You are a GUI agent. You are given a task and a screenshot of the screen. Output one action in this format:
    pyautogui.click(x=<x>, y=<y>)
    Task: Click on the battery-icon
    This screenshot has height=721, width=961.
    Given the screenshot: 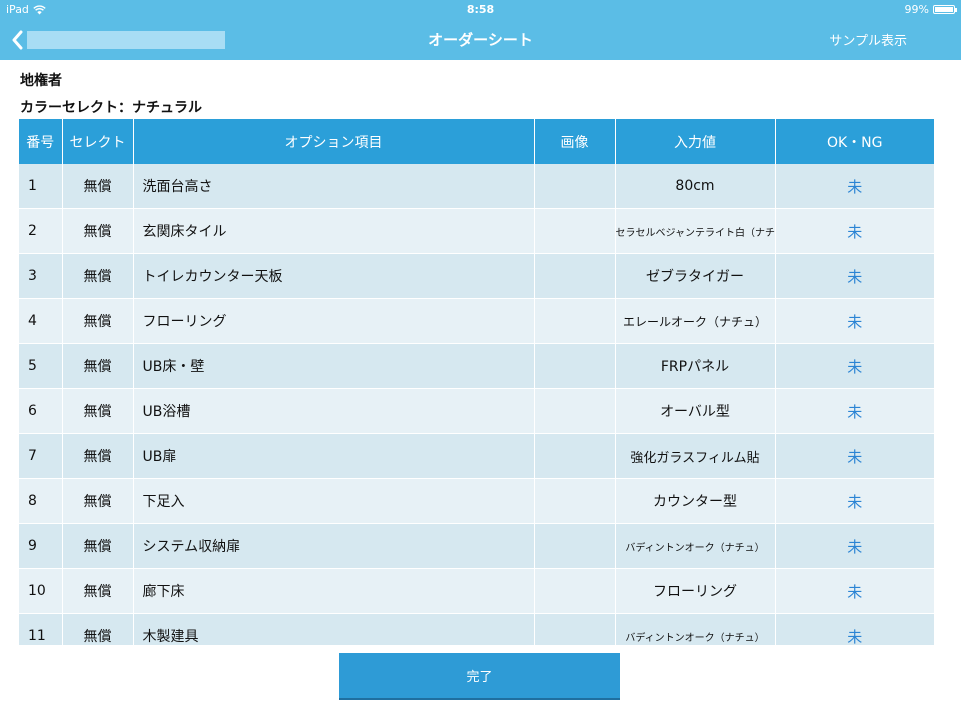 What is the action you would take?
    pyautogui.click(x=945, y=9)
    